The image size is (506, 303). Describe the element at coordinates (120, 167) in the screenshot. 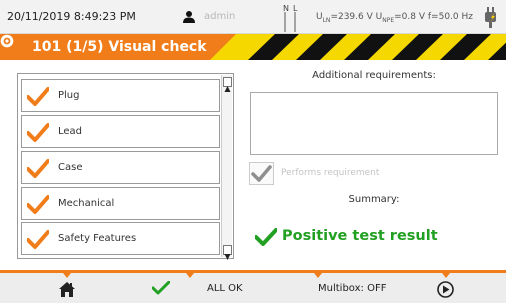

I see `check-item-case: Case` at that location.